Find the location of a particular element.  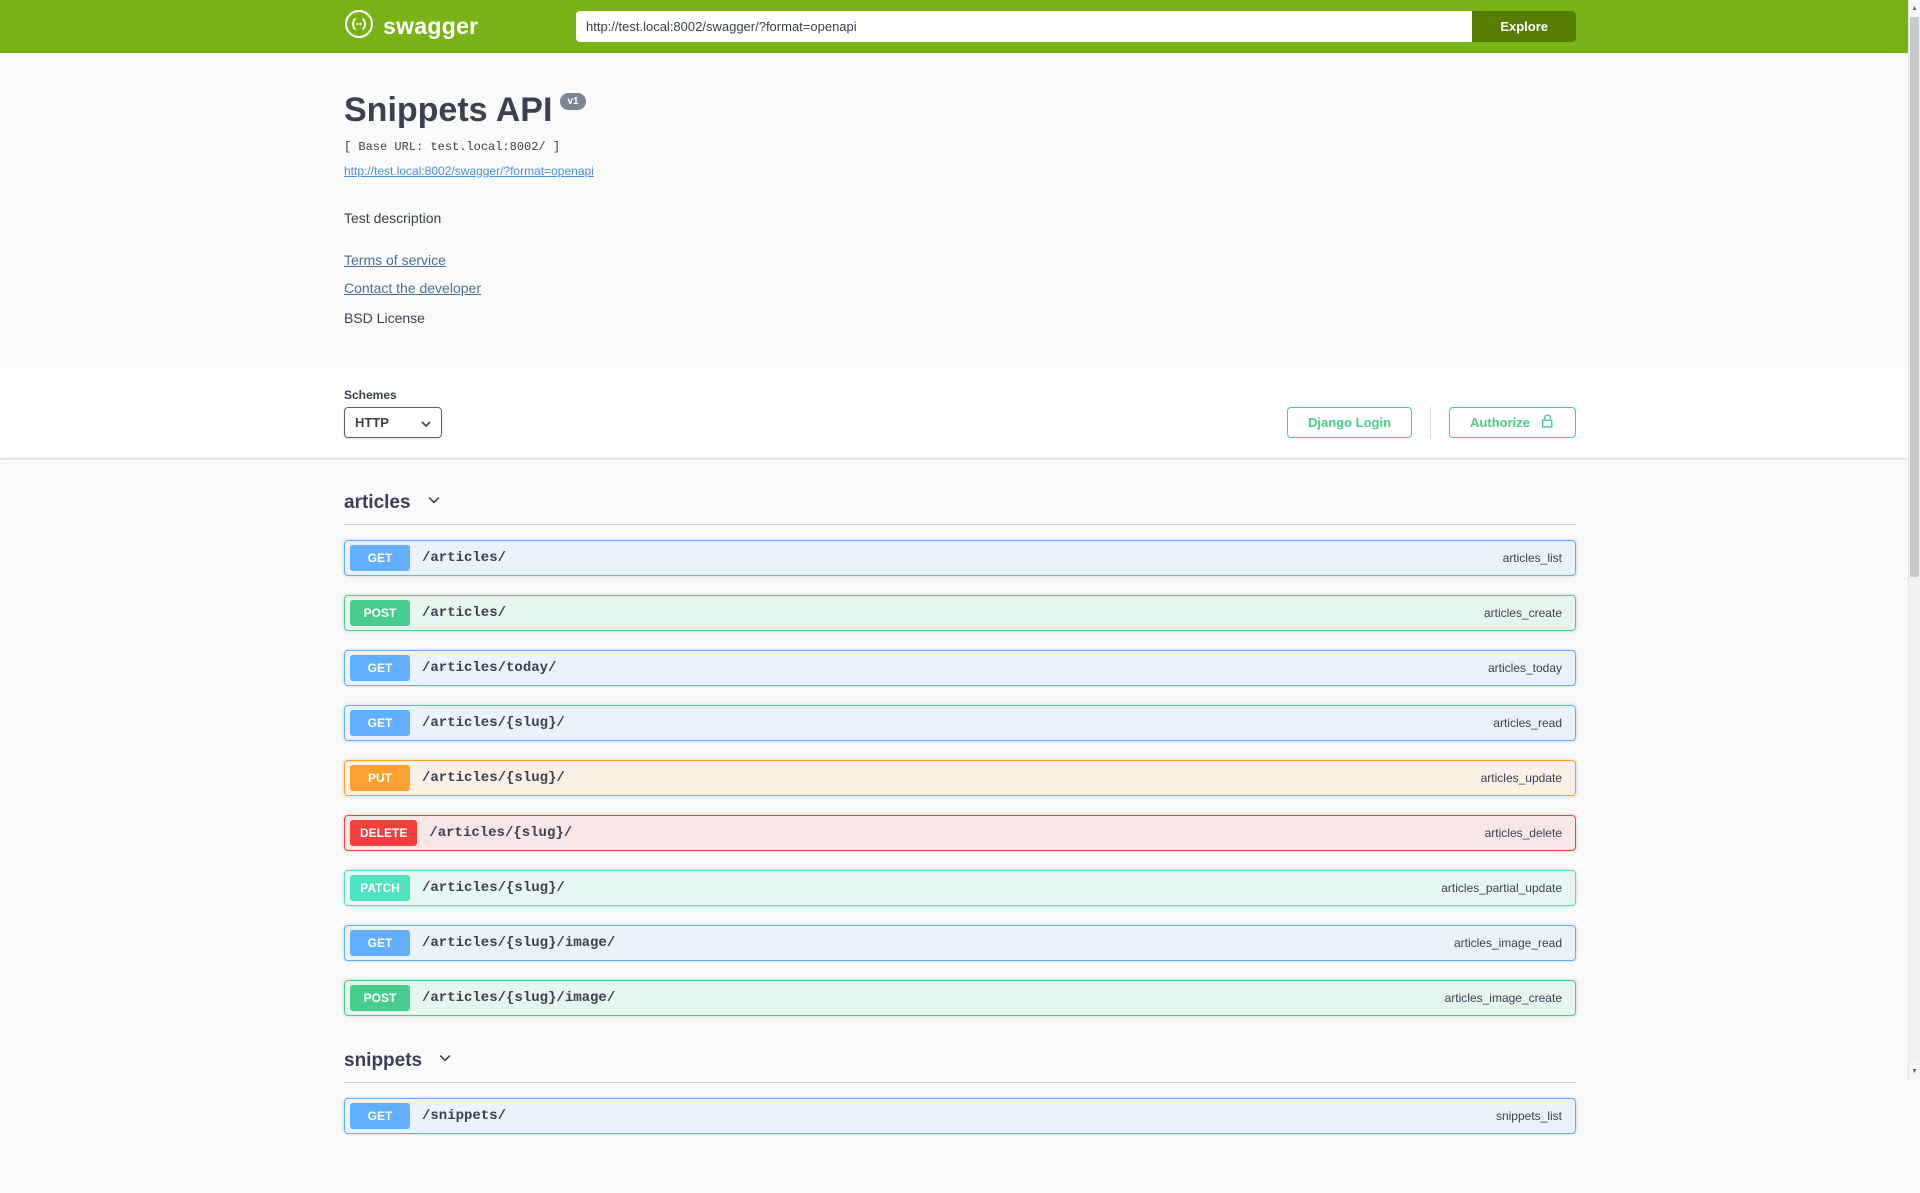

license-text: BSD License is located at coordinates (384, 318).